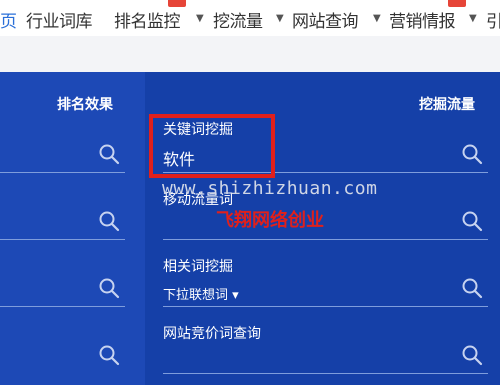 This screenshot has height=385, width=500. What do you see at coordinates (201, 293) in the screenshot?
I see `dropdown-suggest-words: 下拉联想词 ▾` at bounding box center [201, 293].